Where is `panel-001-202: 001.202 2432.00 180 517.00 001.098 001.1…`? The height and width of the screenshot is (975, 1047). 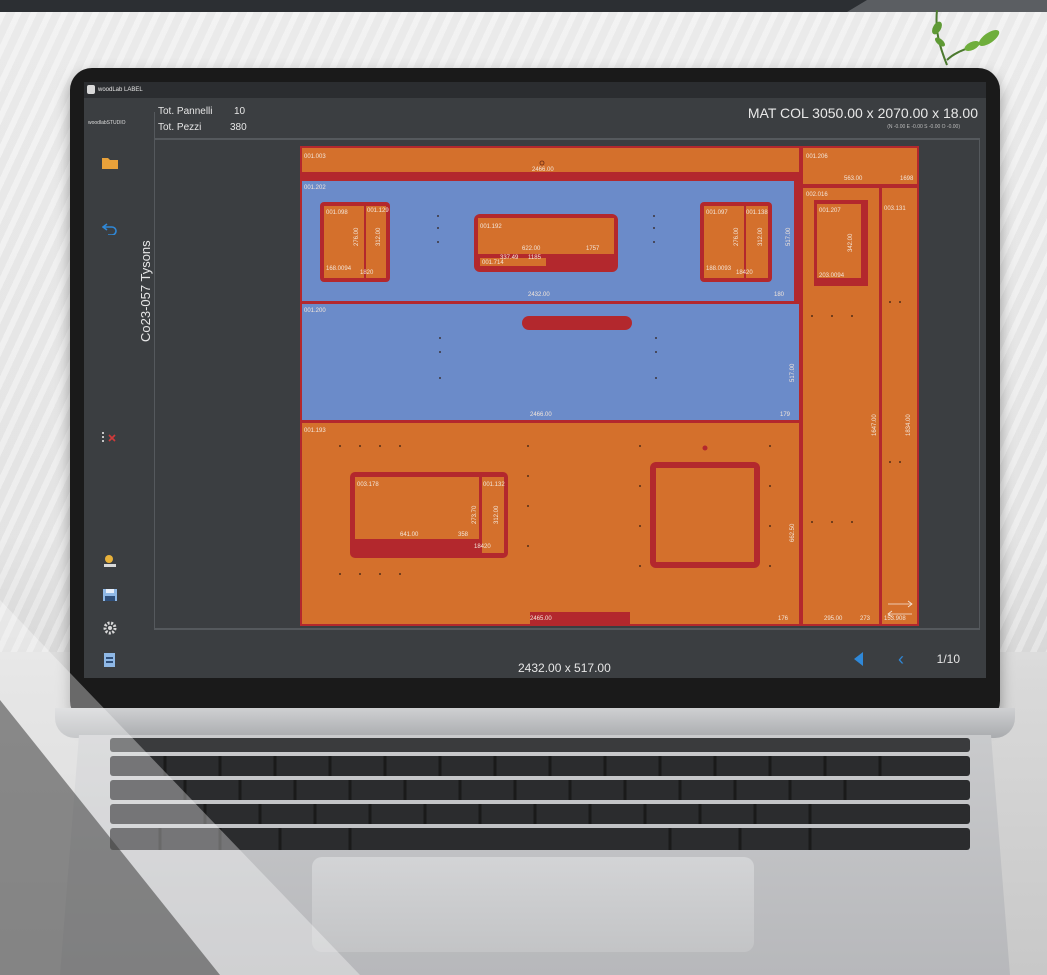 panel-001-202: 001.202 2432.00 180 517.00 001.098 001.1… is located at coordinates (548, 241).